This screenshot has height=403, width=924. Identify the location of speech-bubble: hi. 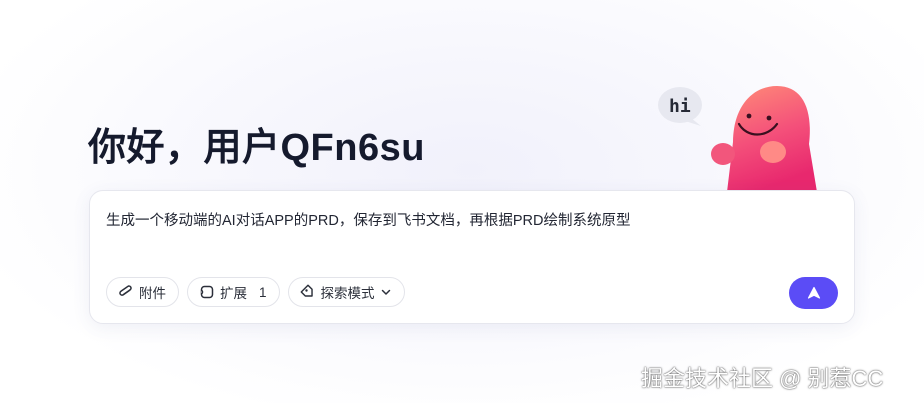
(680, 106).